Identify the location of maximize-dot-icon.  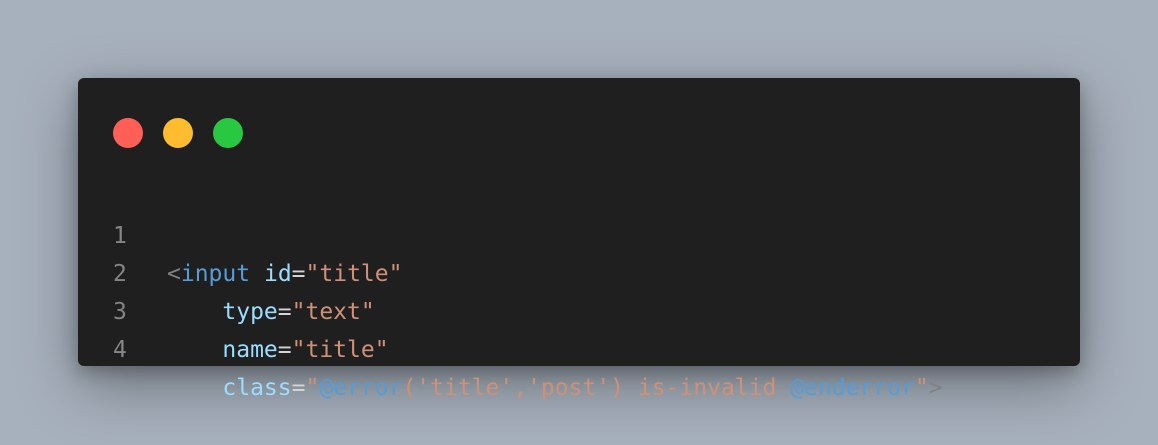
(228, 133).